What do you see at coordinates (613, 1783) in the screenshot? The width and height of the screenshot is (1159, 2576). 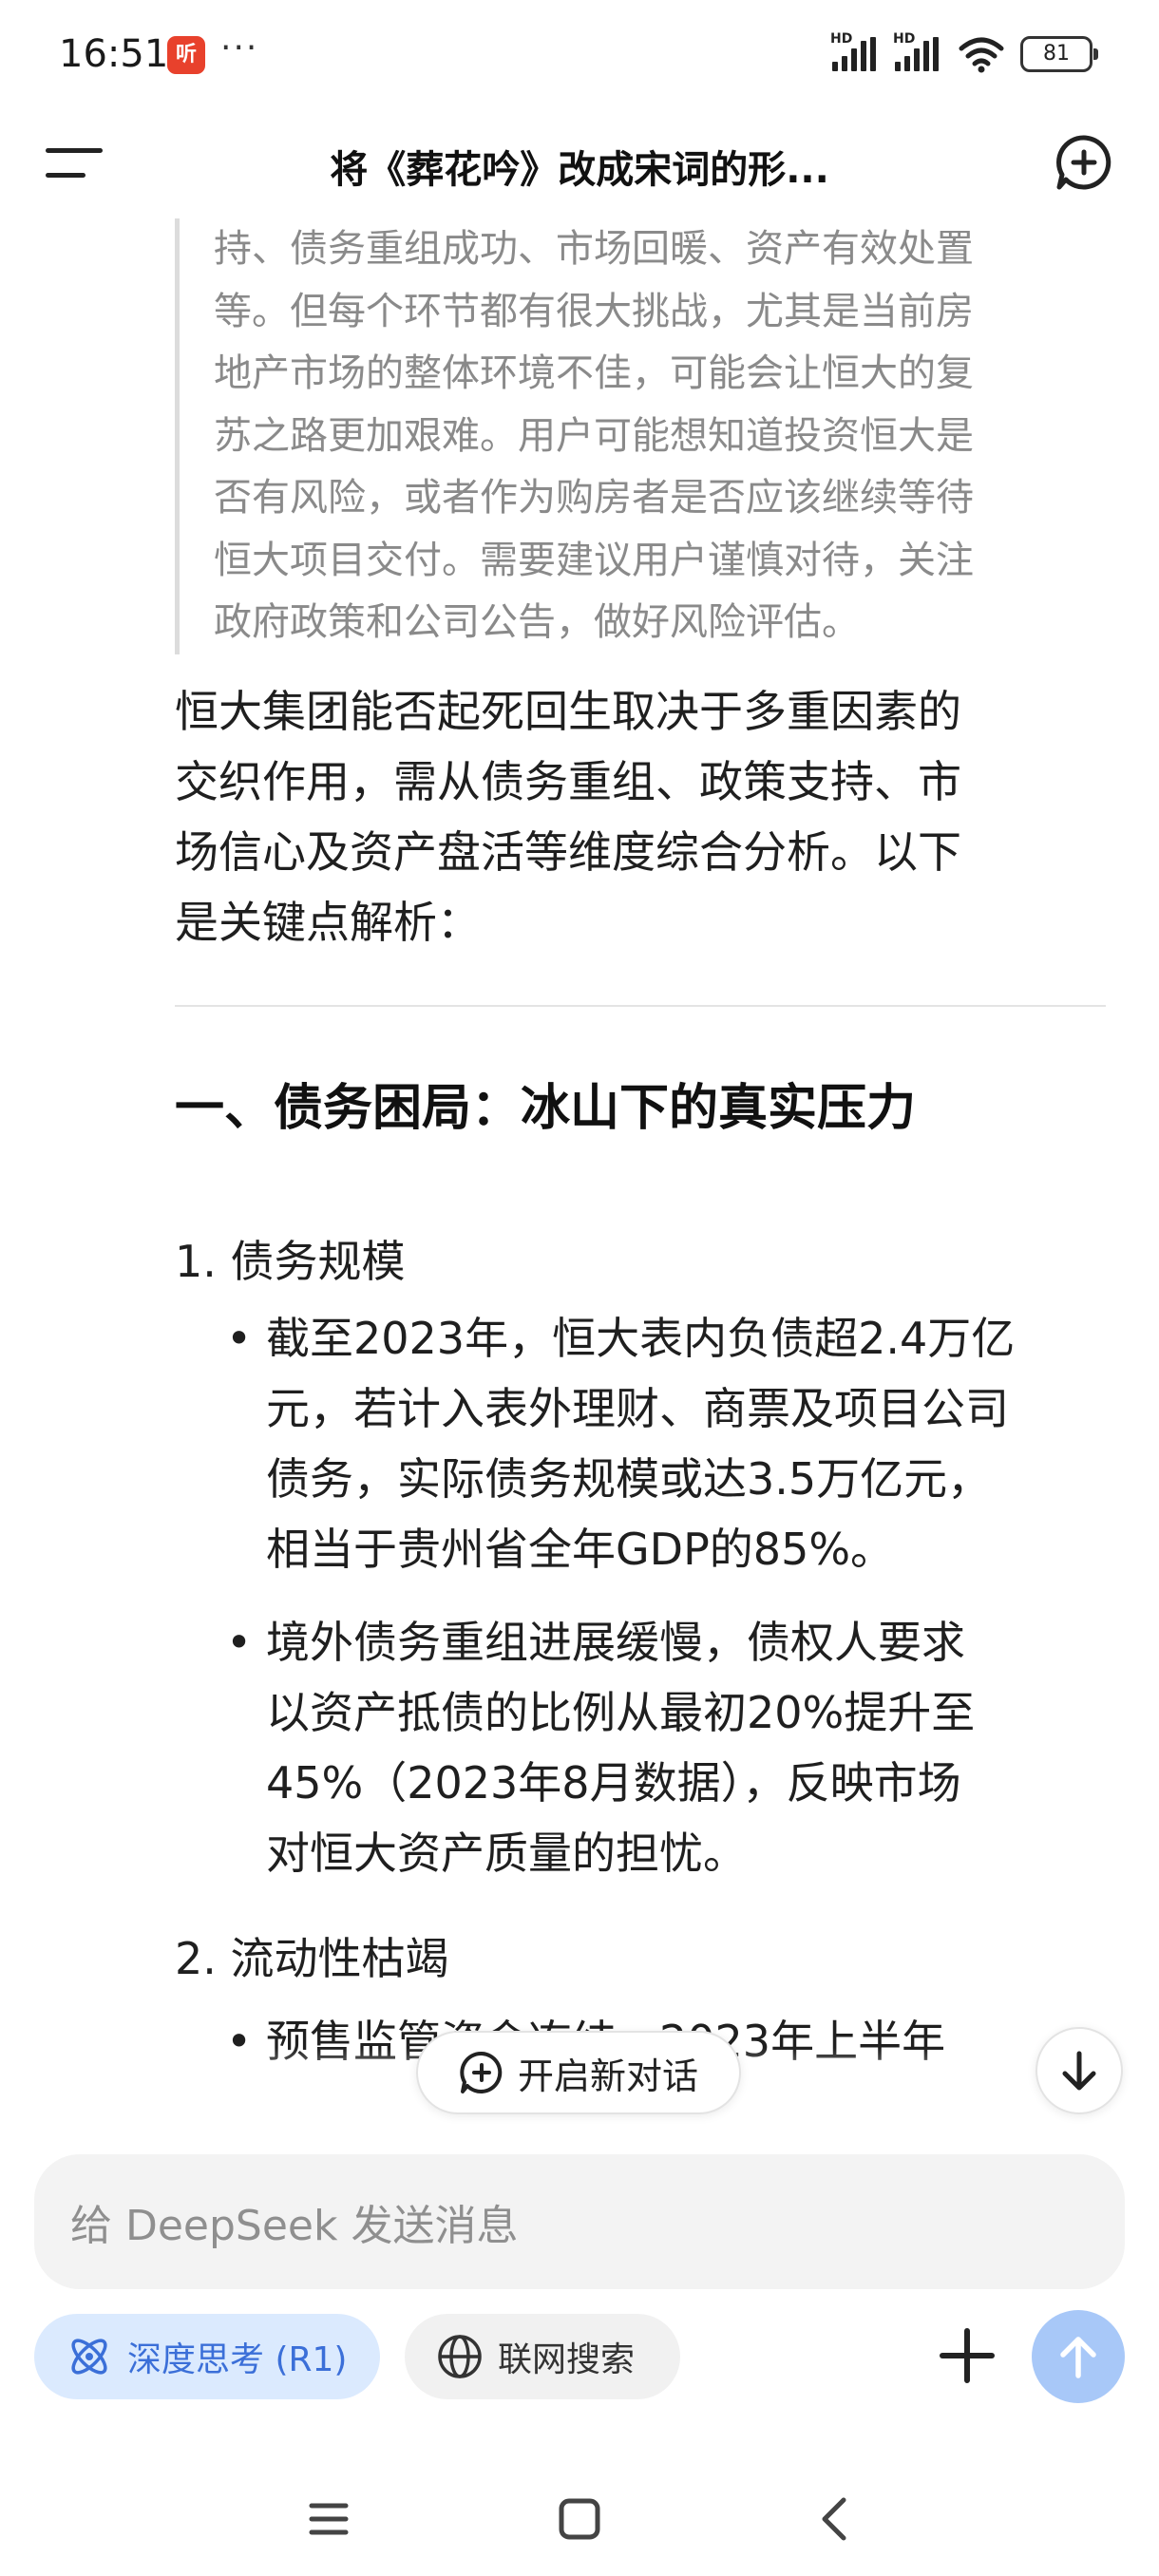 I see `bullet-line: 45%（2023年8月数据），反映市场` at bounding box center [613, 1783].